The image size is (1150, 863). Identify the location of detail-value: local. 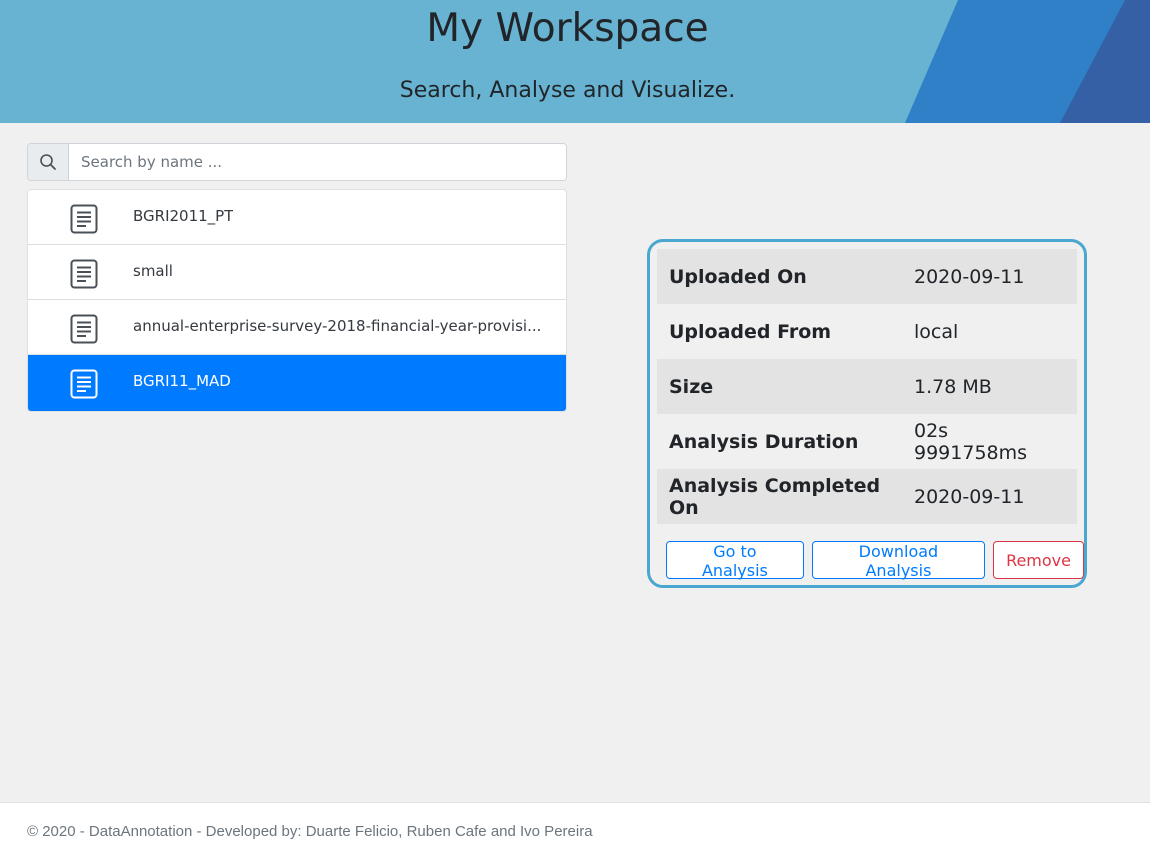
(936, 331).